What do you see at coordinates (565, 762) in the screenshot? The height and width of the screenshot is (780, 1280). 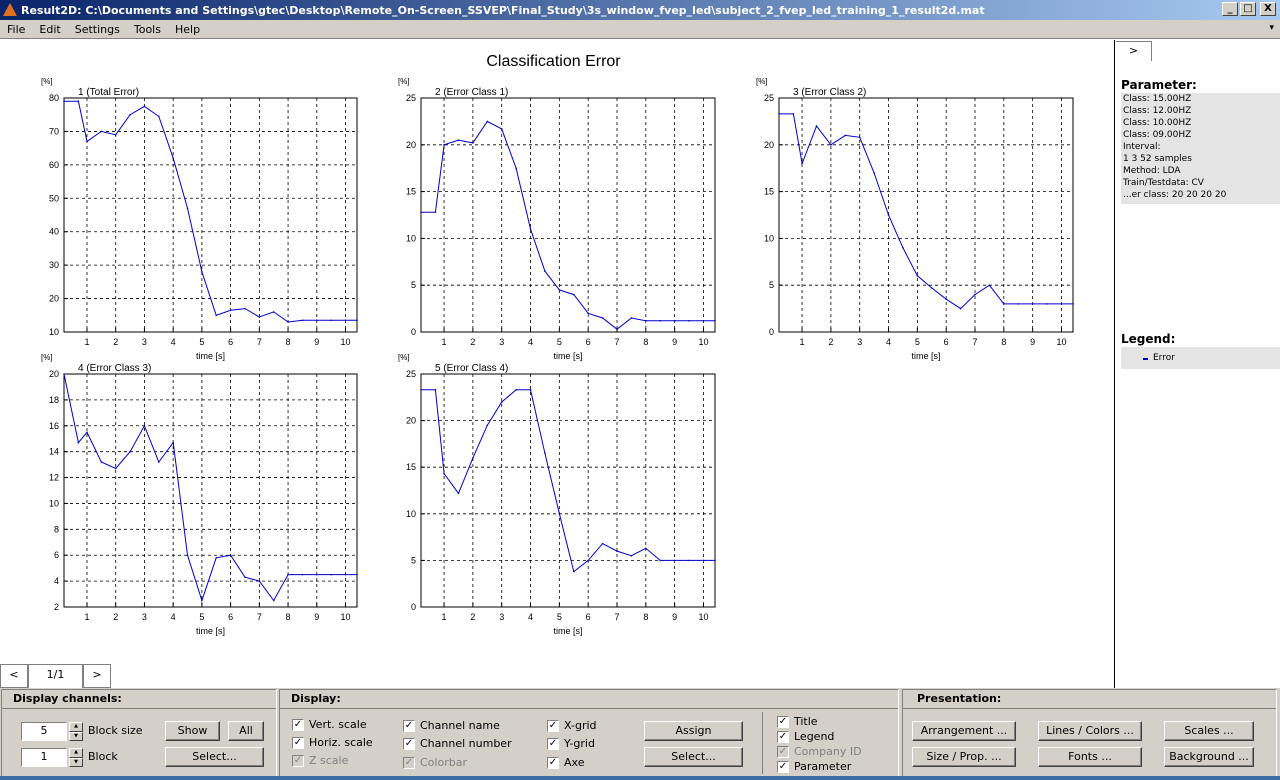 I see `axe-checkbox: ✓ Axe` at bounding box center [565, 762].